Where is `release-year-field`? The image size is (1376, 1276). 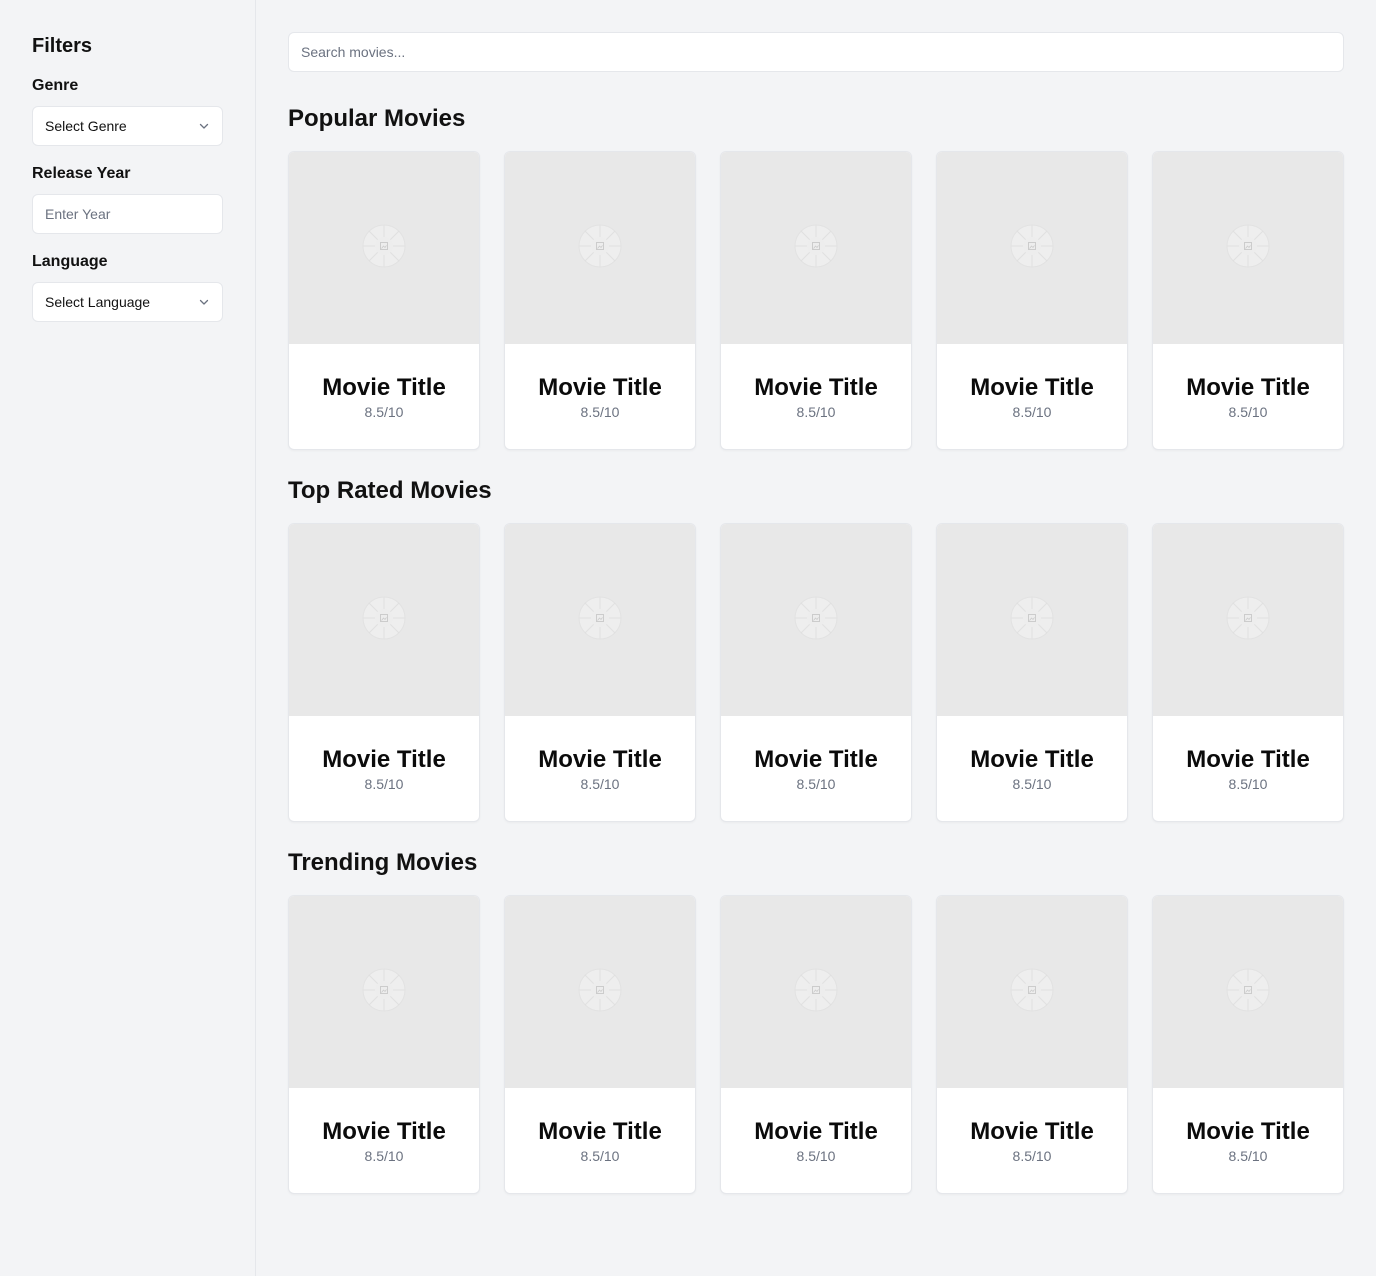
release-year-field is located at coordinates (127, 214).